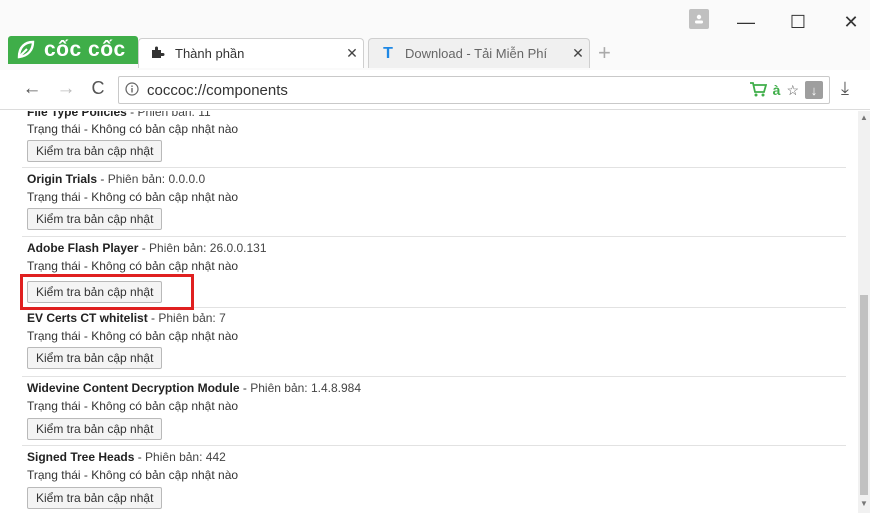 The height and width of the screenshot is (513, 870). I want to click on version-value: 11, so click(204, 115).